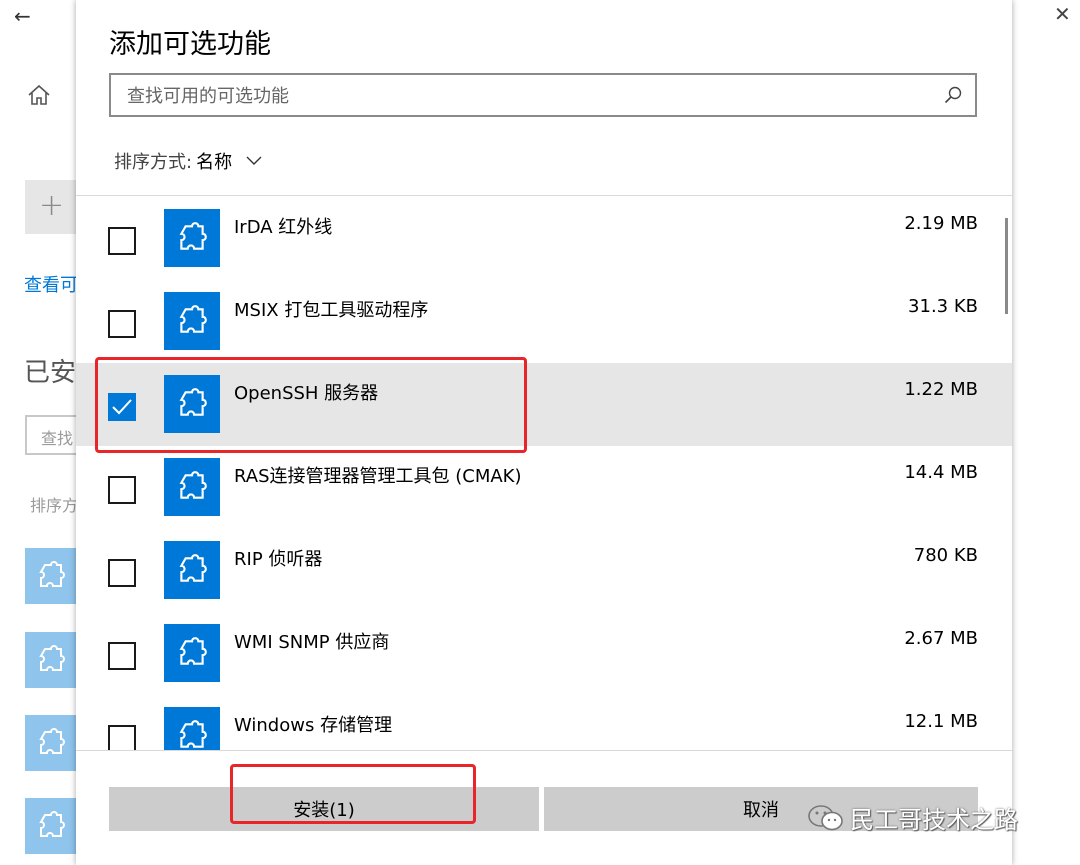 This screenshot has height=865, width=1080. What do you see at coordinates (544, 321) in the screenshot?
I see `feature-row: MSIX 打包工具驱动程序 31.3 KB` at bounding box center [544, 321].